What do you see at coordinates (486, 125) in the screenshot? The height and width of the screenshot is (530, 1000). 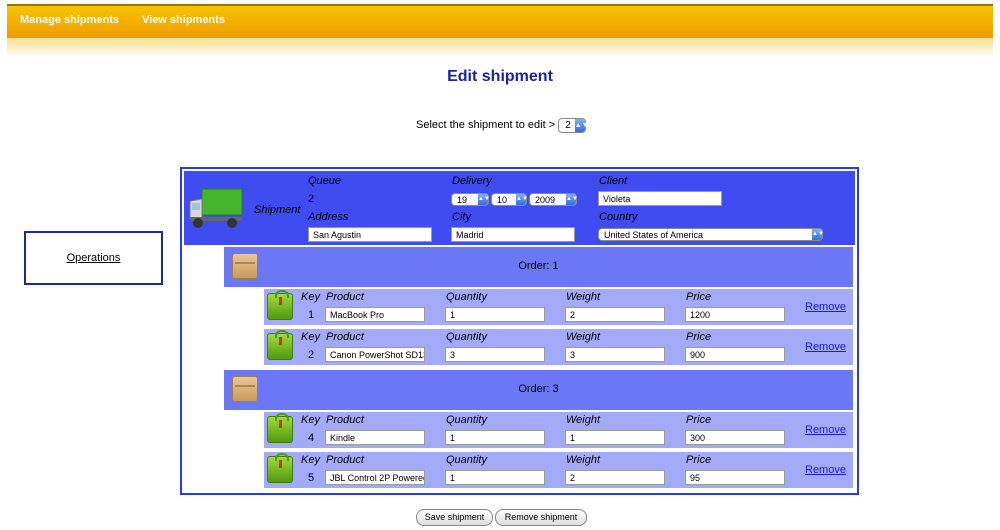 I see `shipment-selector-label: Select the shipment to edit >` at bounding box center [486, 125].